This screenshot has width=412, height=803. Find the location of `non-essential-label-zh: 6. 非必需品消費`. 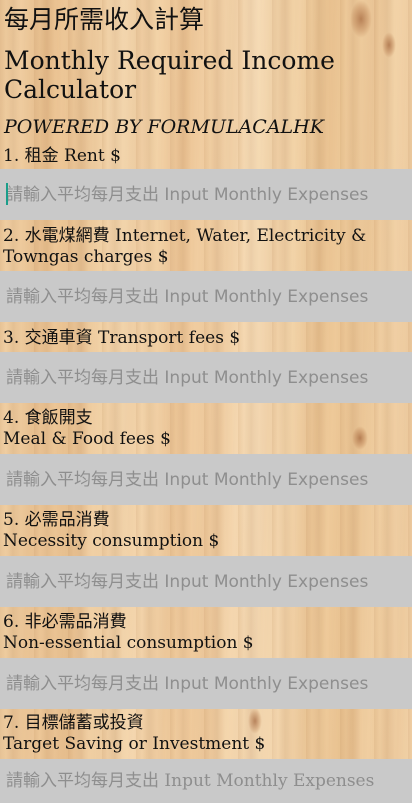

non-essential-label-zh: 6. 非必需品消費 is located at coordinates (65, 622).